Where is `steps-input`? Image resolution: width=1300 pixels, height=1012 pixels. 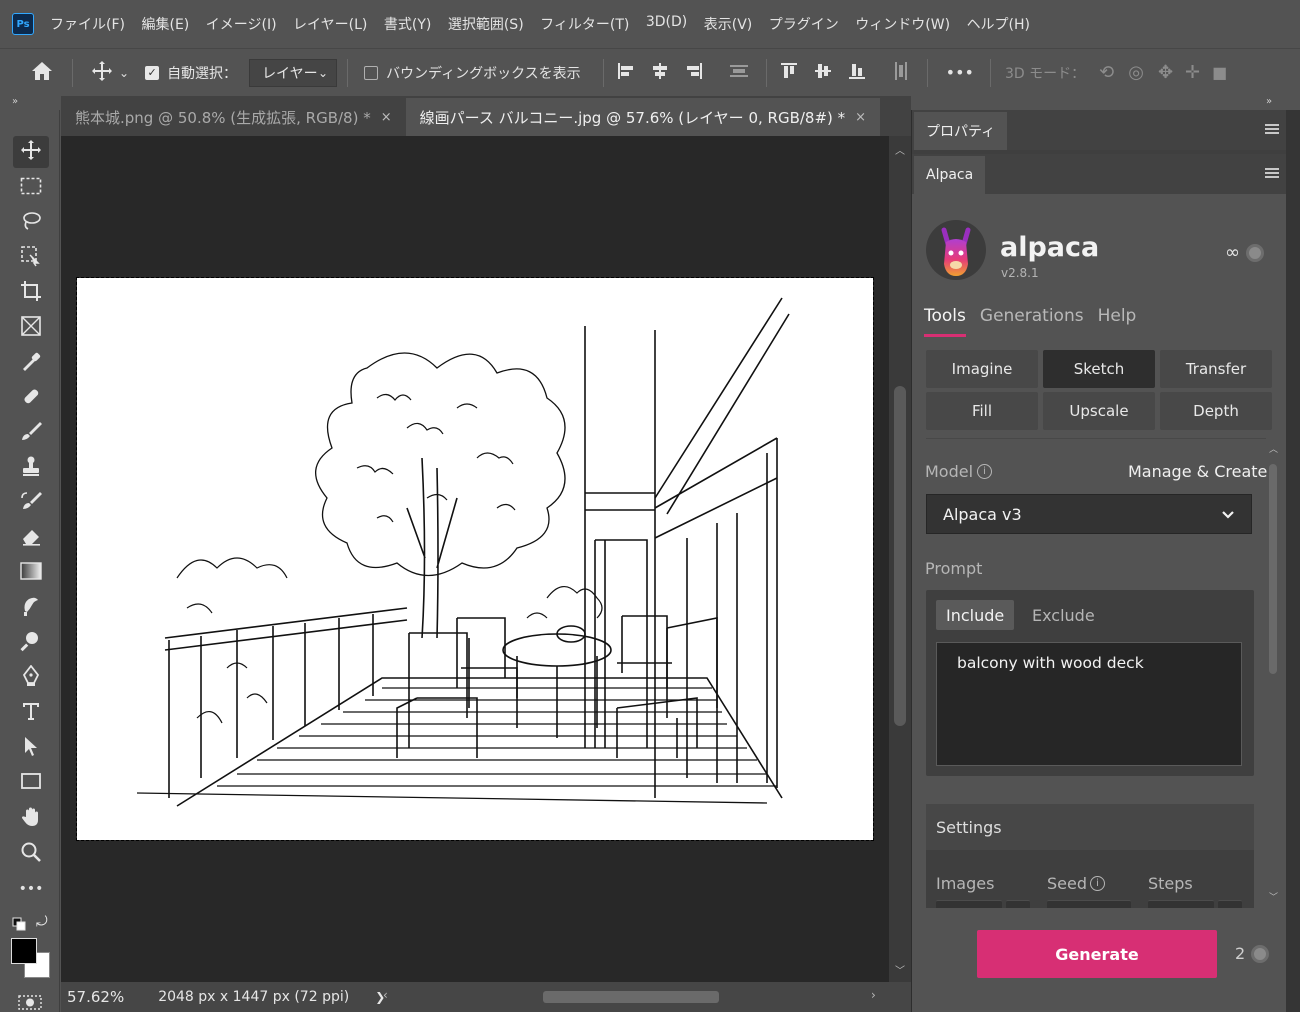 steps-input is located at coordinates (1181, 904).